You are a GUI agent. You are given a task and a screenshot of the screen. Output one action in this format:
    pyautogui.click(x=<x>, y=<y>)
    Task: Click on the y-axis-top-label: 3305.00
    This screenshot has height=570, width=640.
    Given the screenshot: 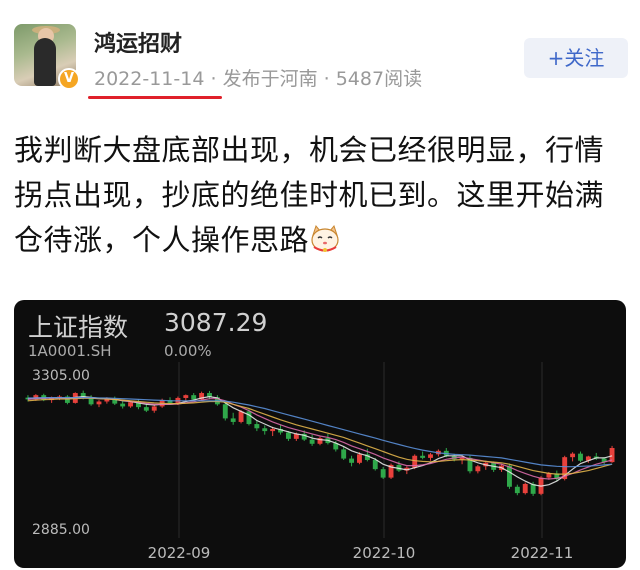 What is the action you would take?
    pyautogui.click(x=61, y=376)
    